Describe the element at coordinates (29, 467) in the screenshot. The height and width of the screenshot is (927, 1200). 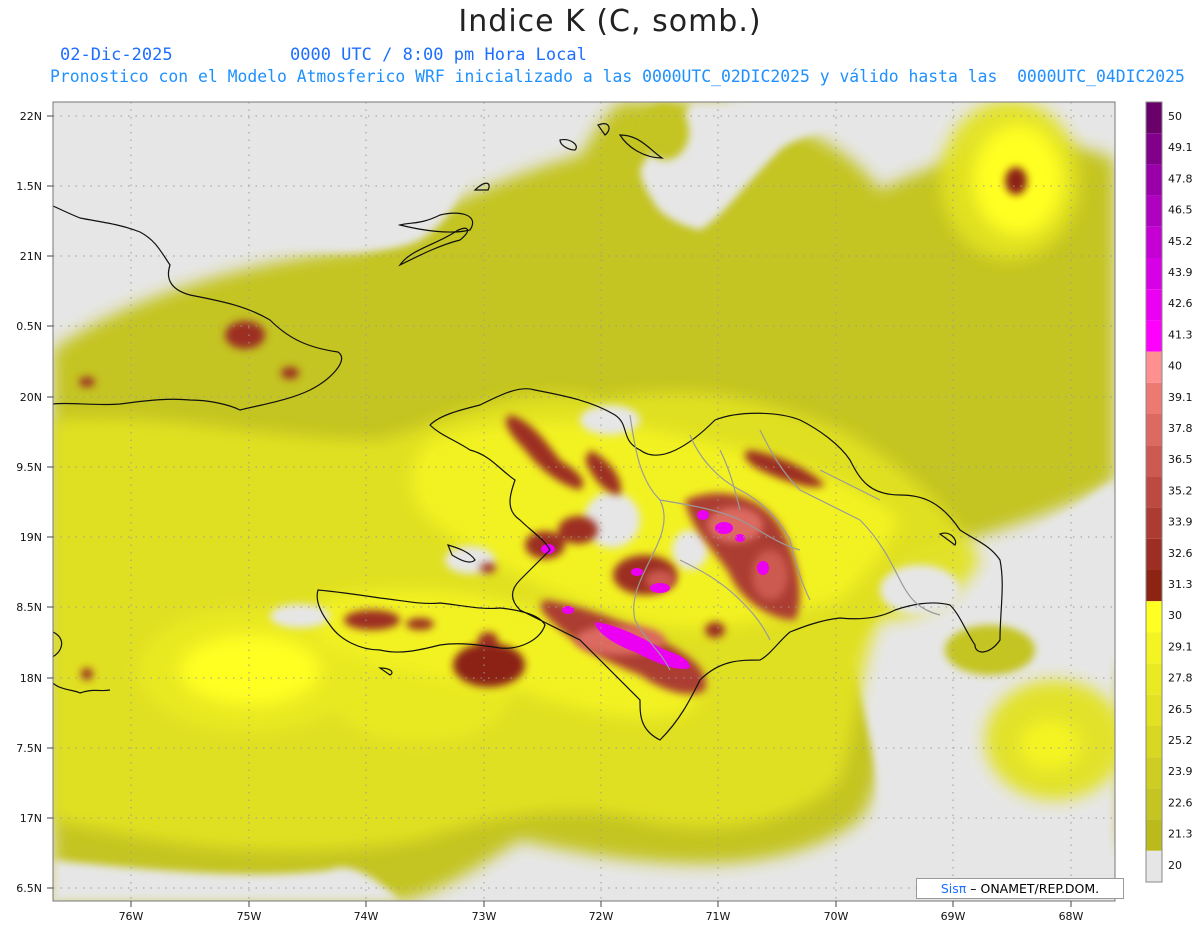
I see `lat-label: 9.5N` at that location.